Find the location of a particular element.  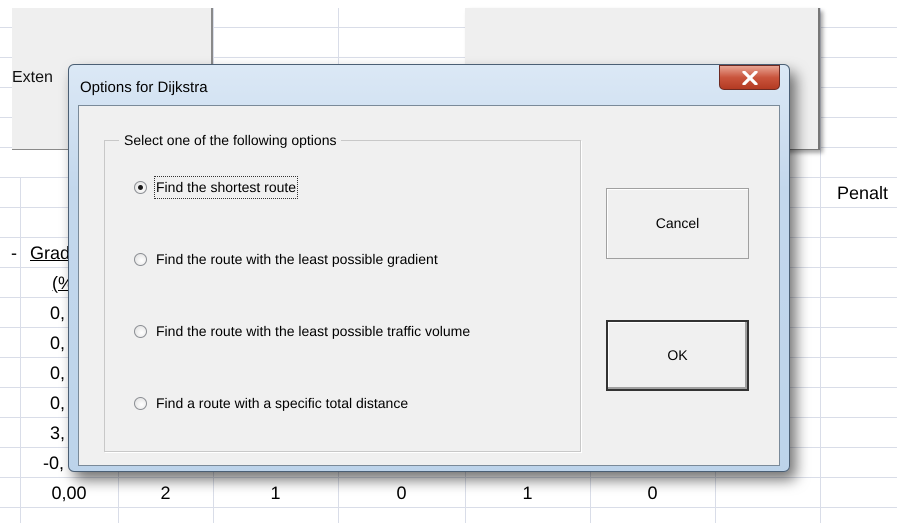

table-cell-text: 3, is located at coordinates (58, 433).